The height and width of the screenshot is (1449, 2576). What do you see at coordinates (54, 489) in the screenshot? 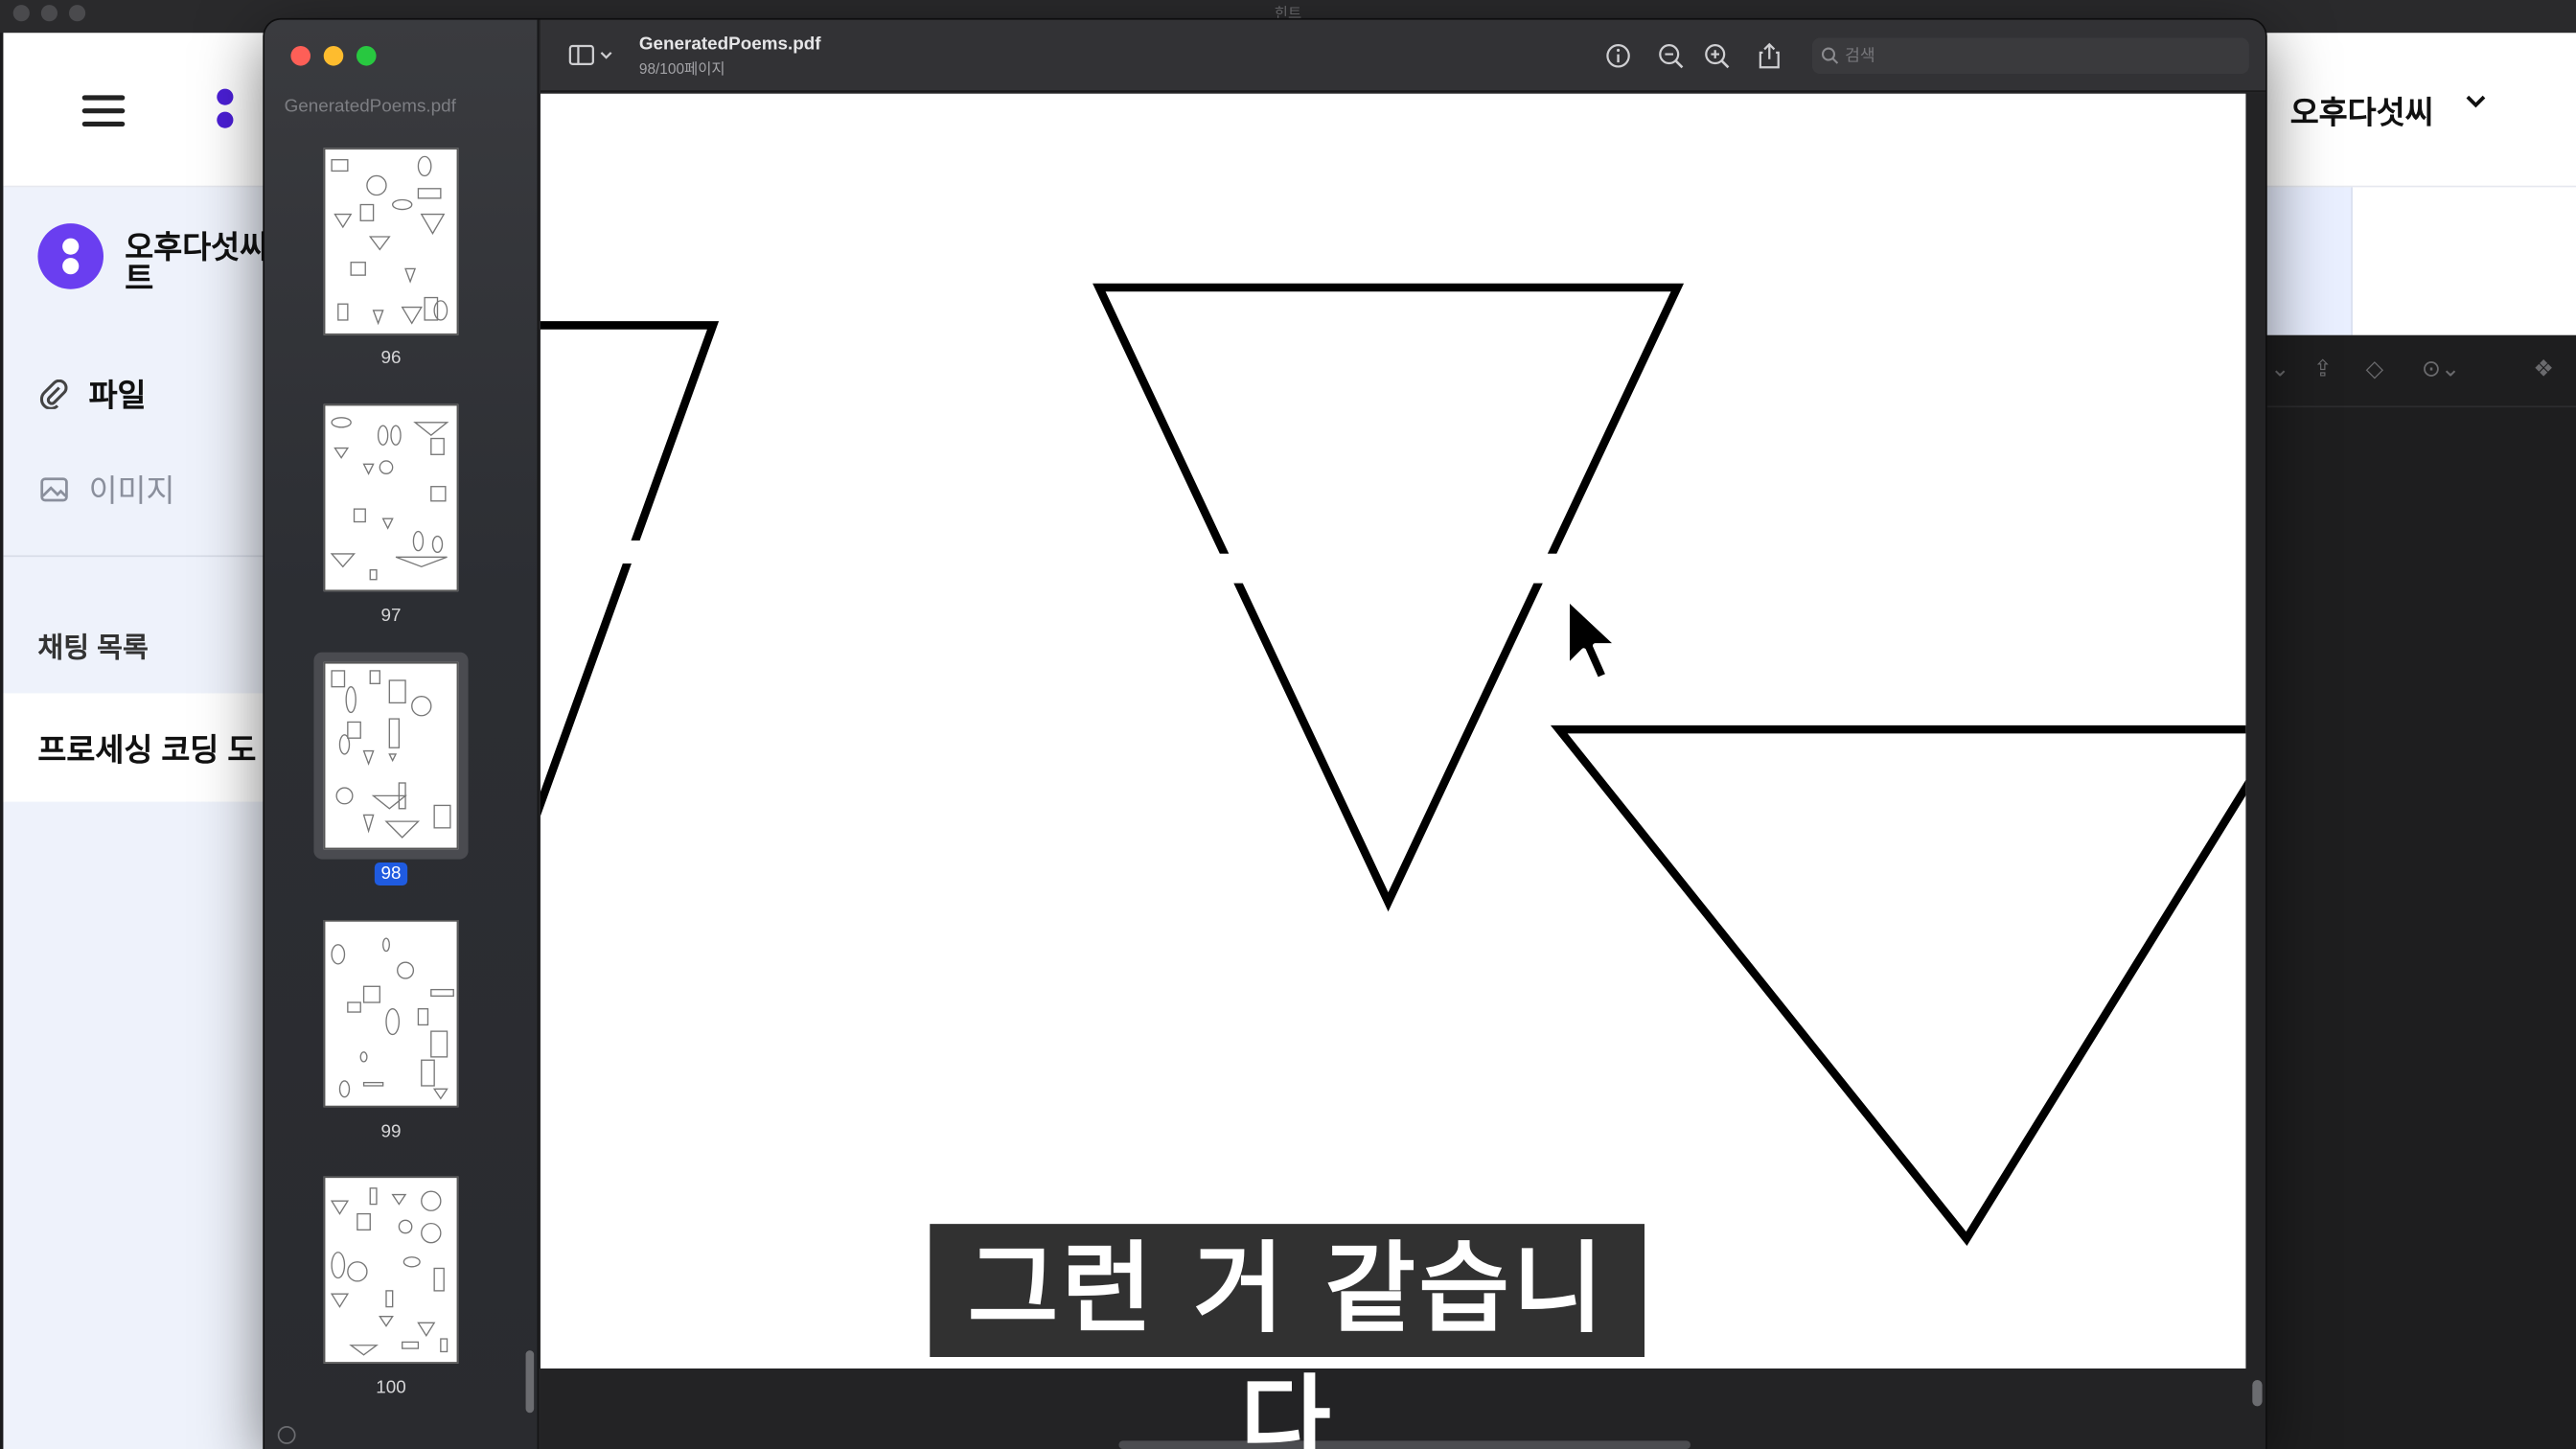
I see `image-icon` at bounding box center [54, 489].